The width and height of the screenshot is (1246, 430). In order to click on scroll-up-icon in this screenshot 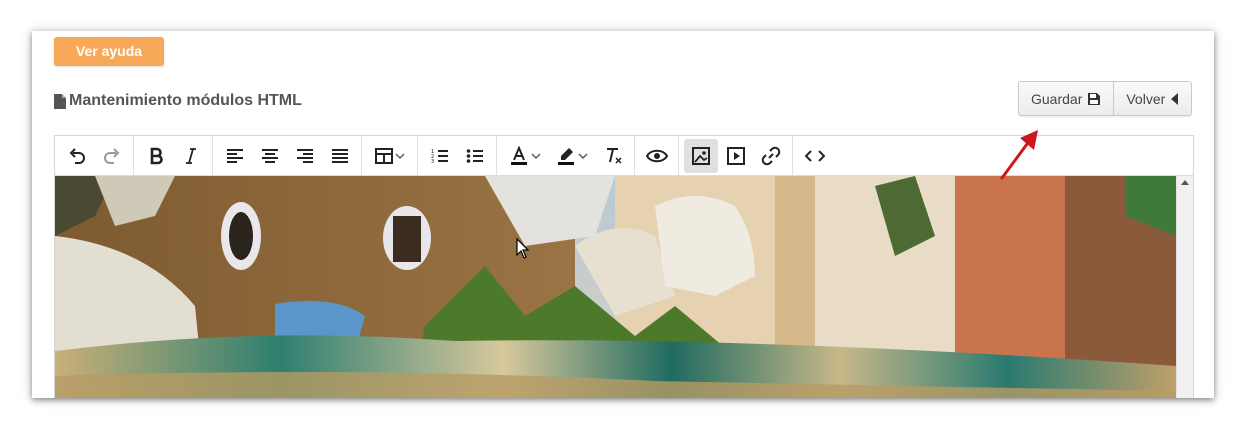, I will do `click(1185, 182)`.